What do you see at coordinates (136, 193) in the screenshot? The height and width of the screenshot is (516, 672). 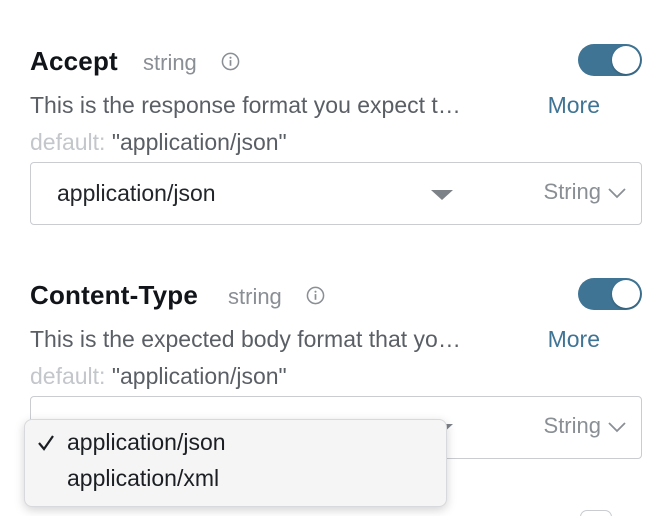 I see `selected-value: application/json` at bounding box center [136, 193].